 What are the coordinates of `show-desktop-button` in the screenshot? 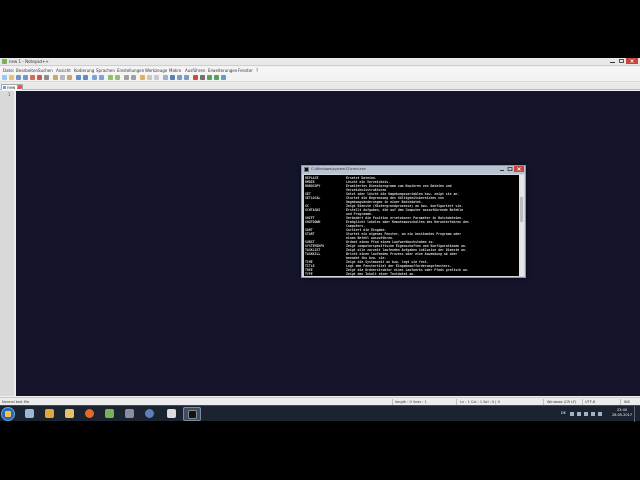 It's located at (637, 414).